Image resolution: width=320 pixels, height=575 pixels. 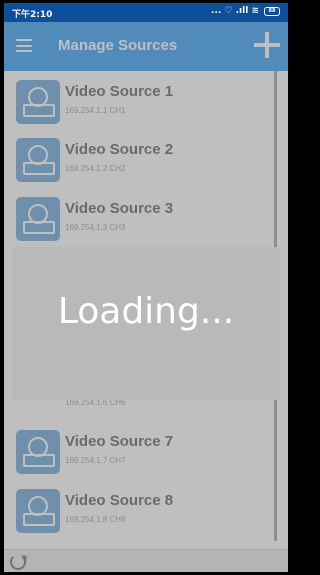 What do you see at coordinates (146, 12) in the screenshot?
I see `status-bar: 下午2:10 ... ♡ .ıll ≋ 88` at bounding box center [146, 12].